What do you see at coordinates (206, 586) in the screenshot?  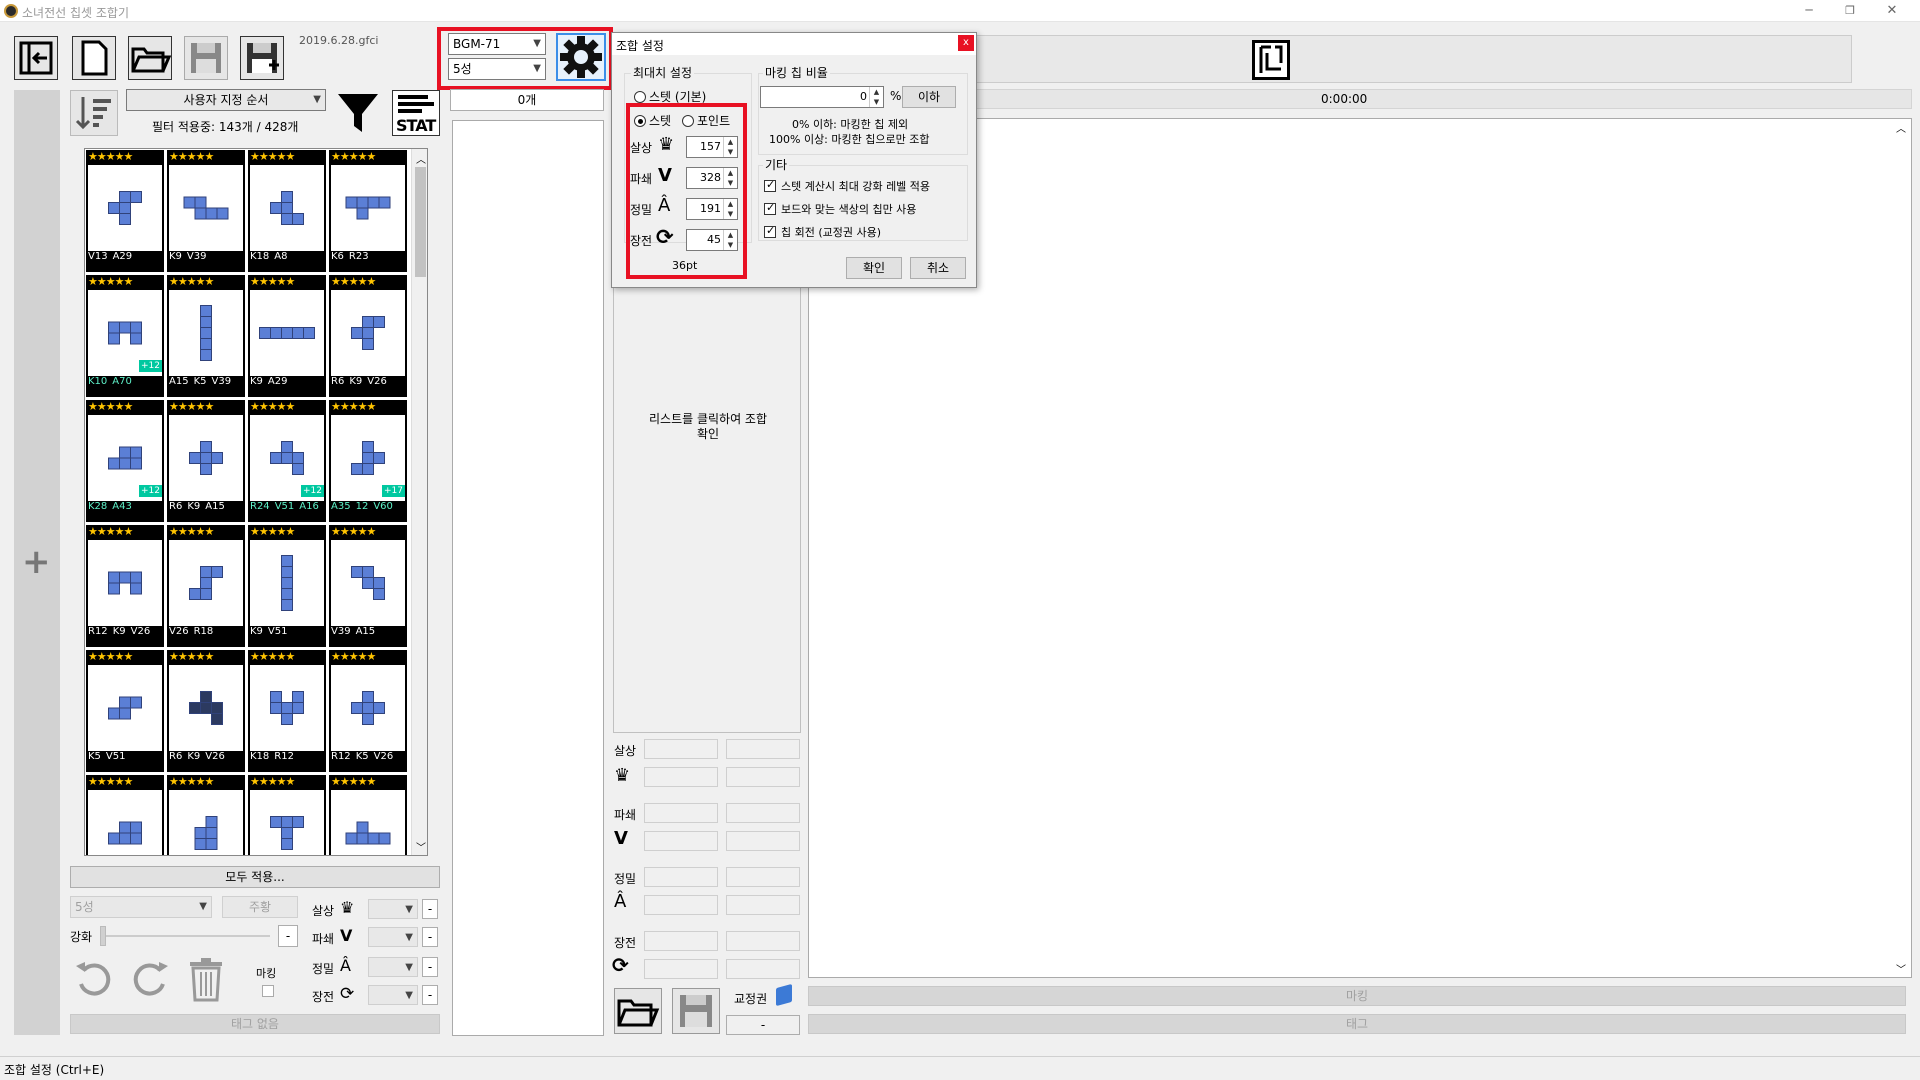 I see `chip-card: ★★★★★ V26 R18` at bounding box center [206, 586].